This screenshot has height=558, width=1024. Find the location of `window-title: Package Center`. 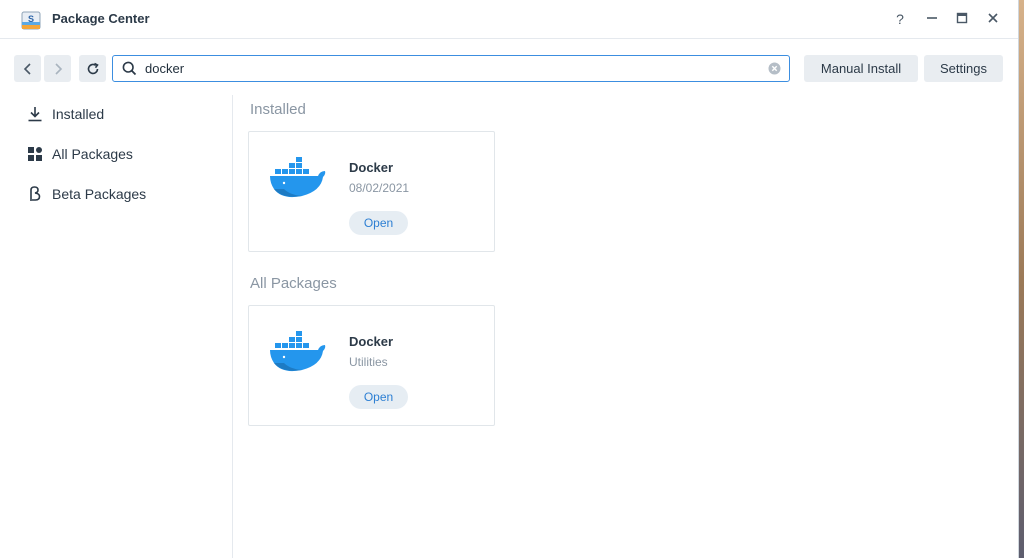

window-title: Package Center is located at coordinates (101, 18).